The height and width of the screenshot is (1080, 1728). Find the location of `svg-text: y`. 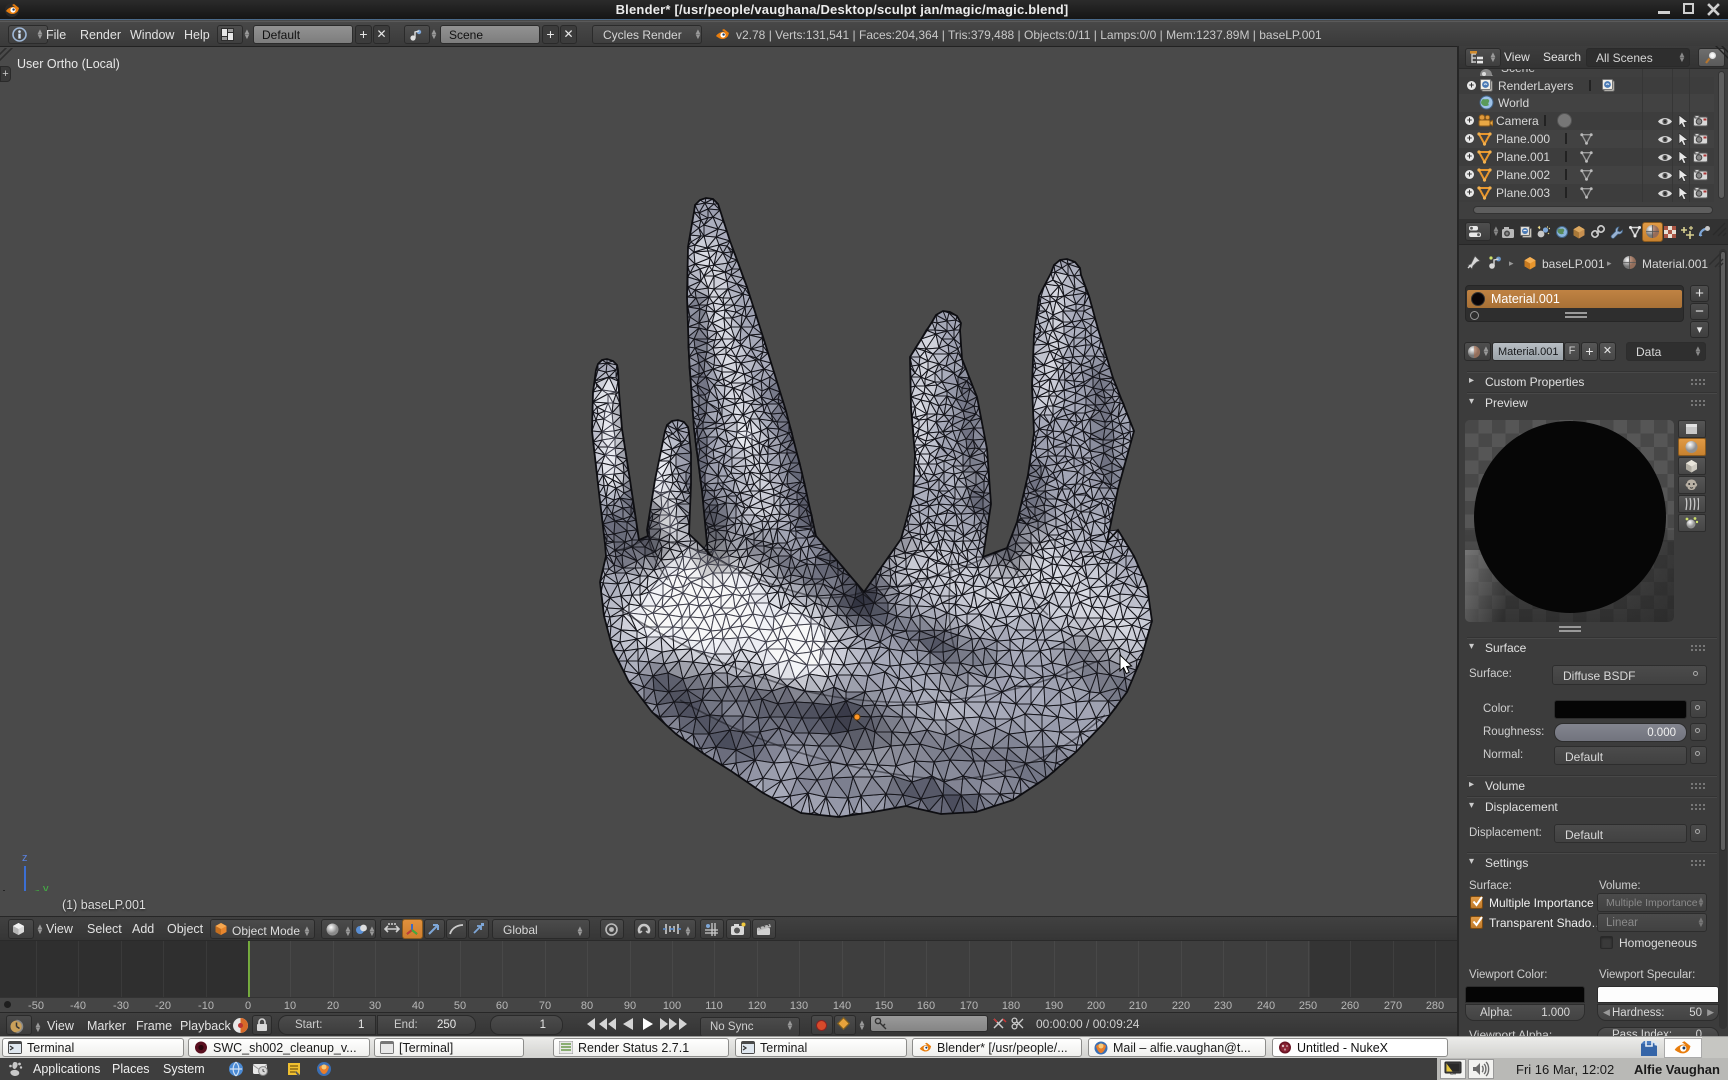

svg-text: y is located at coordinates (46, 887).